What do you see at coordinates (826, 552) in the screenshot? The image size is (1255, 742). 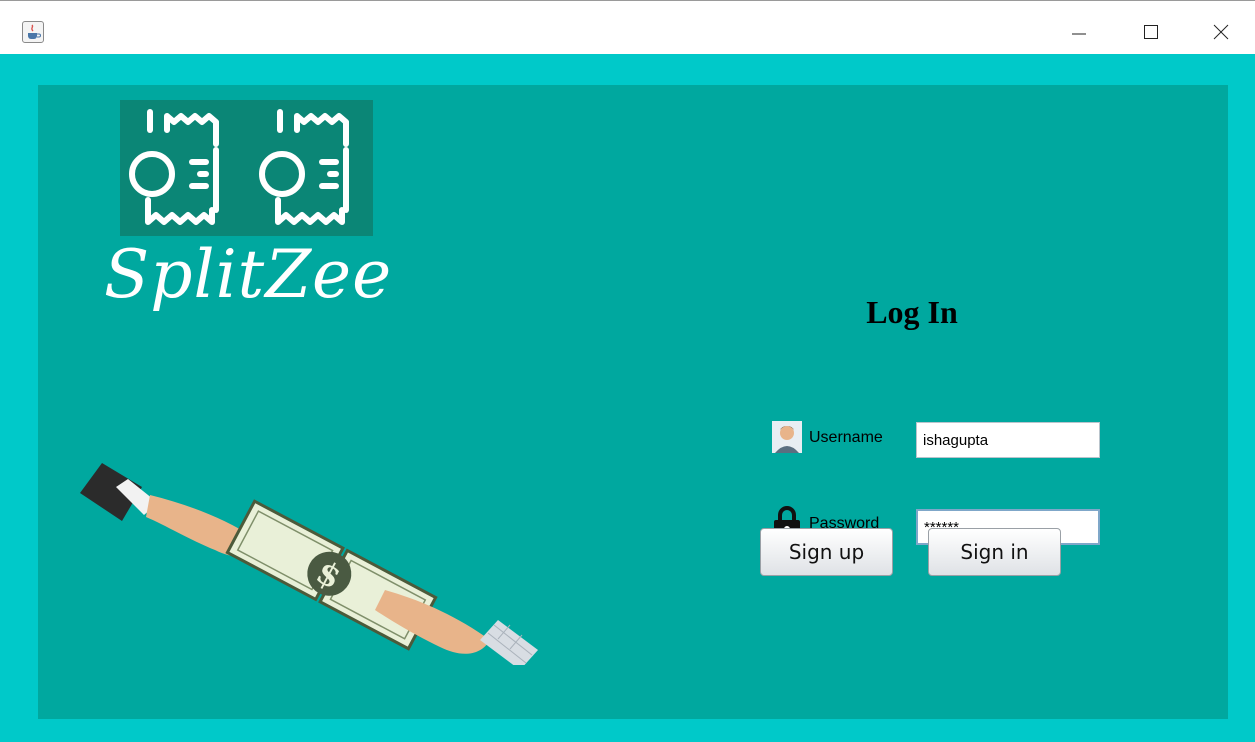 I see `sign-up-button: Sign up` at bounding box center [826, 552].